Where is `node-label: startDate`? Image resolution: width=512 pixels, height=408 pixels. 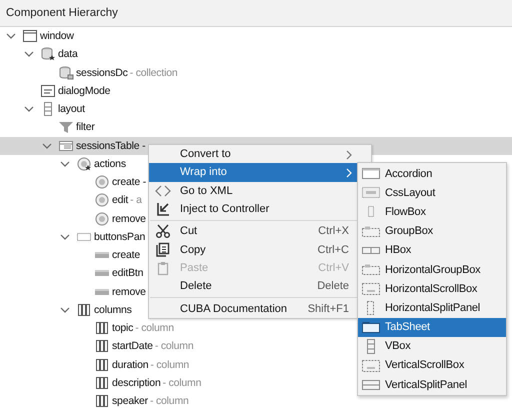
node-label: startDate is located at coordinates (132, 346).